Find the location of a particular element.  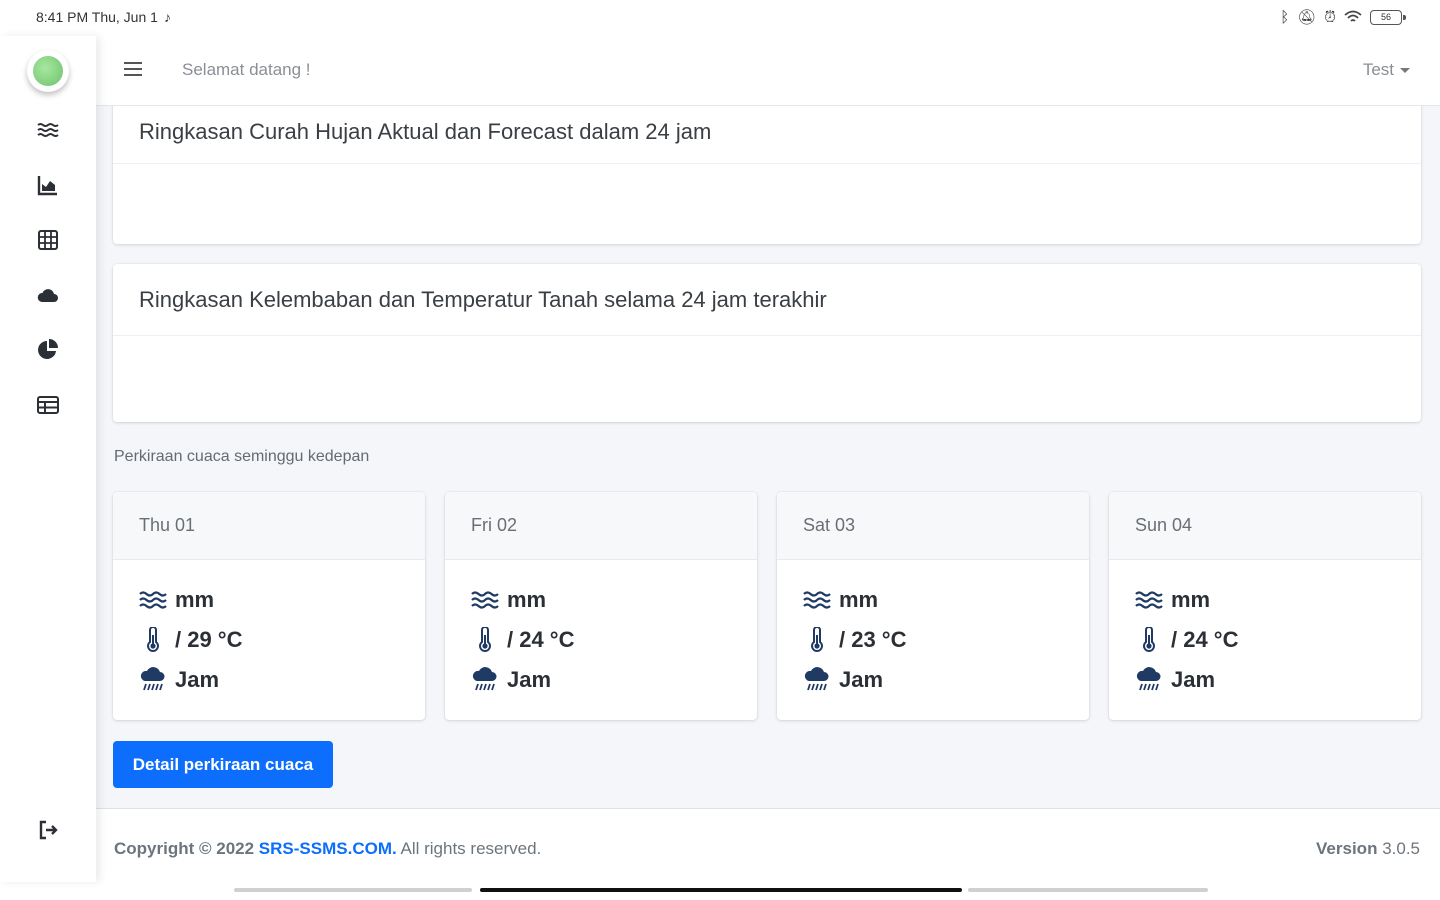

top-navbar: Selamat datang ! Test is located at coordinates (768, 71).